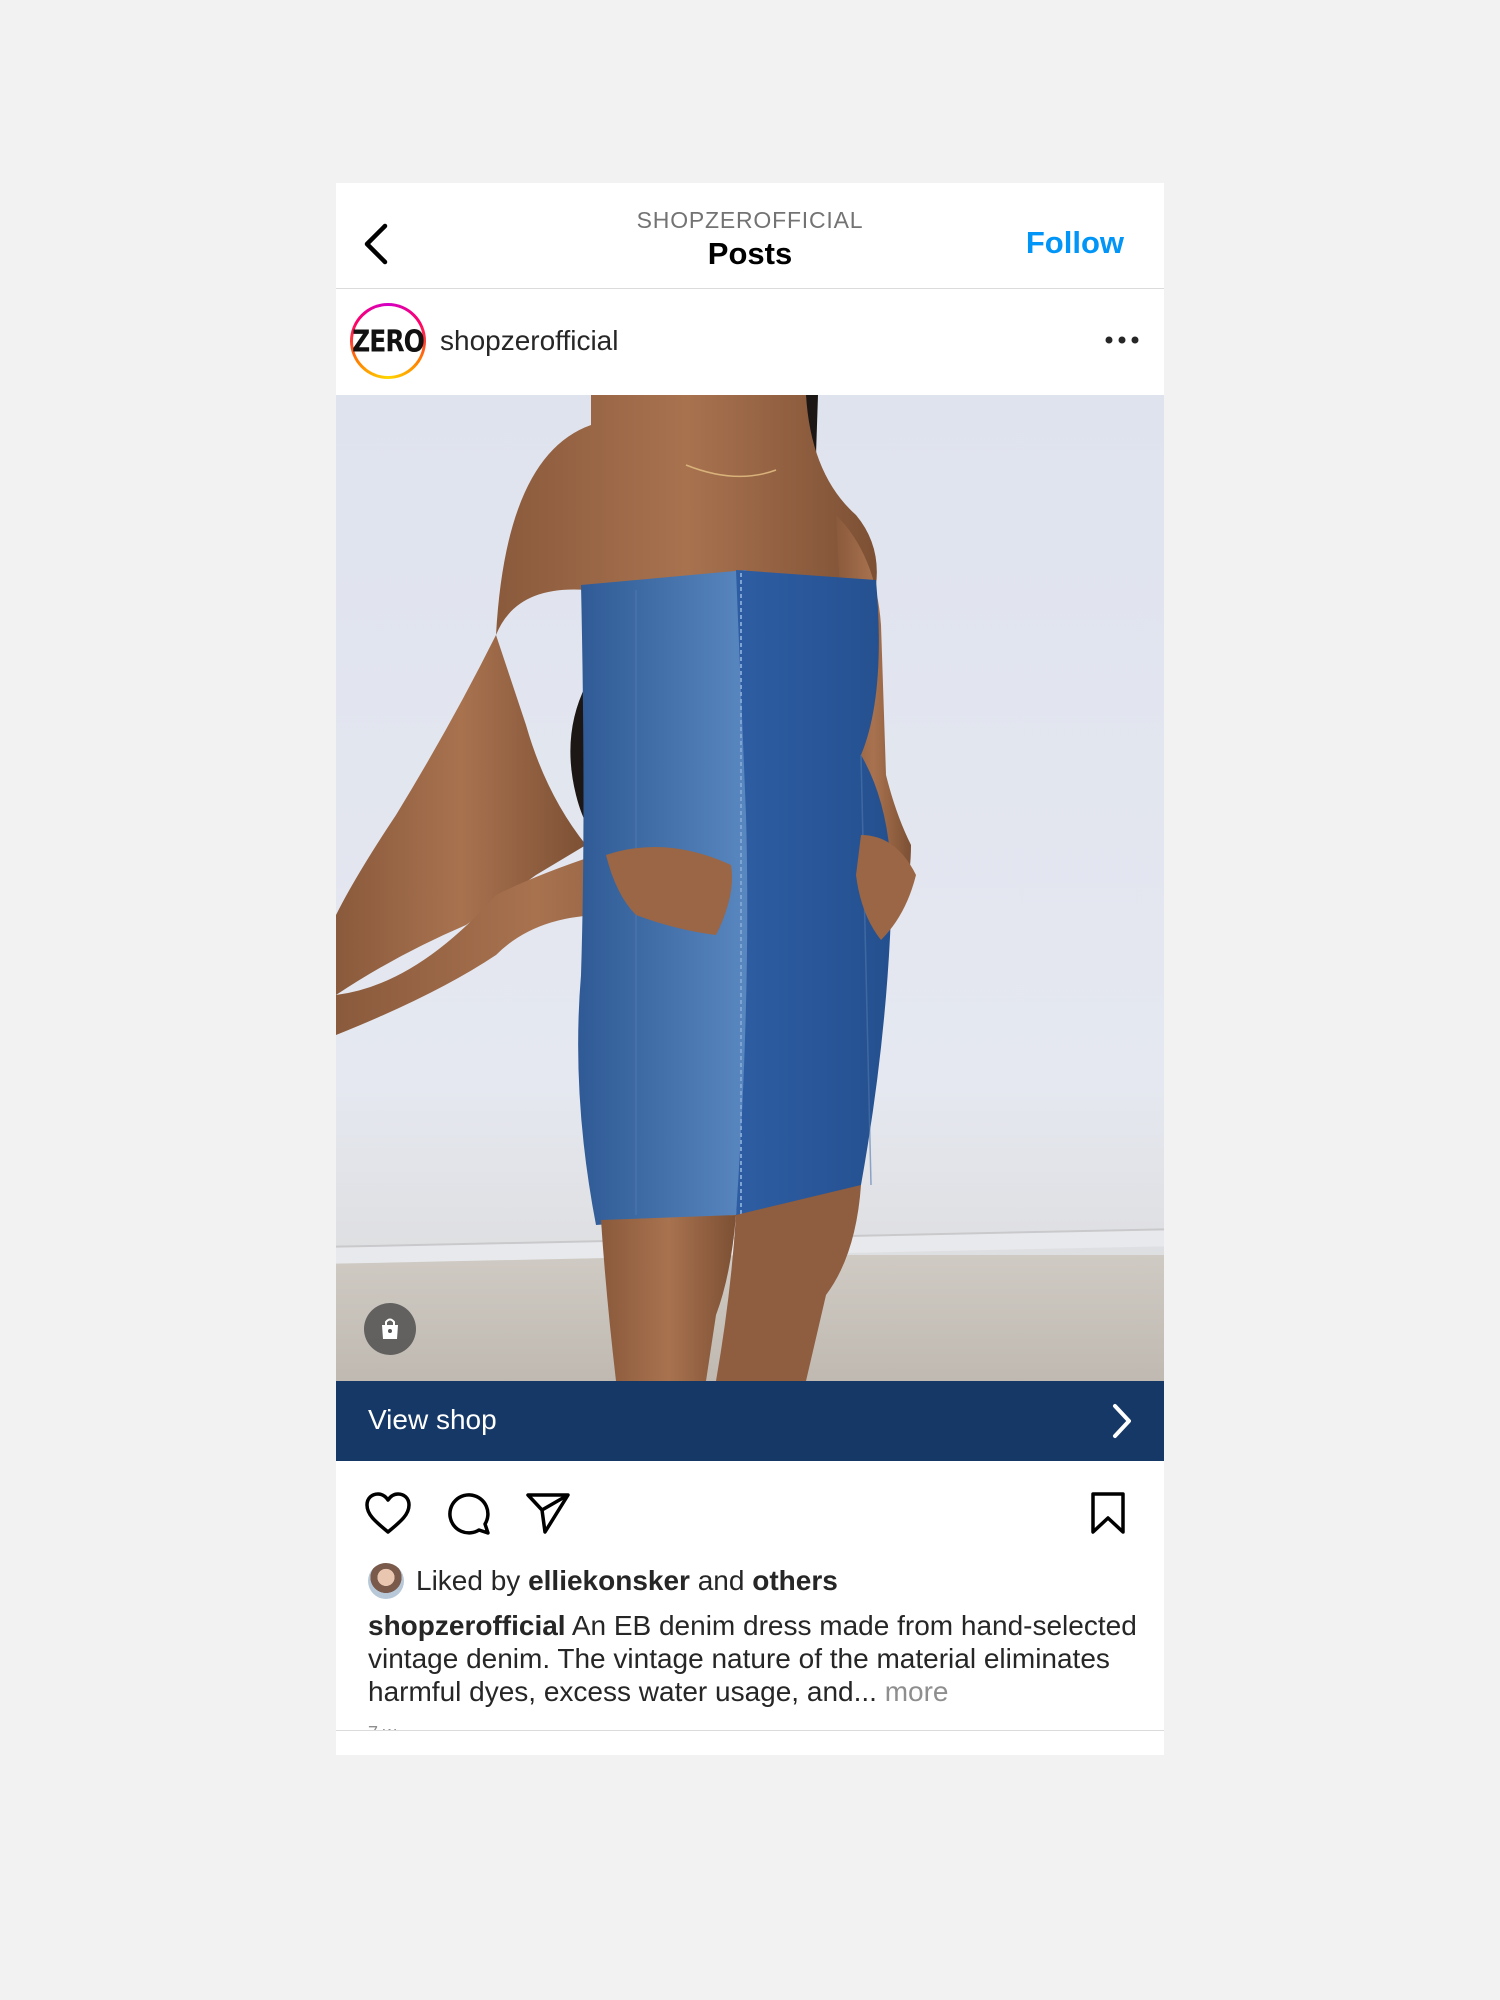 Image resolution: width=1500 pixels, height=2000 pixels. I want to click on post-header: ZERO shopzerofficial, so click(750, 342).